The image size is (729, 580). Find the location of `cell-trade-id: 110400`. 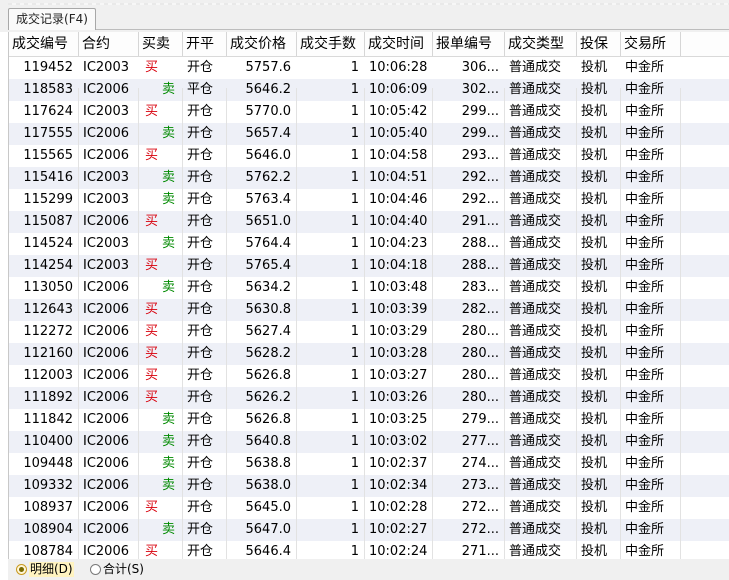

cell-trade-id: 110400 is located at coordinates (48, 441).